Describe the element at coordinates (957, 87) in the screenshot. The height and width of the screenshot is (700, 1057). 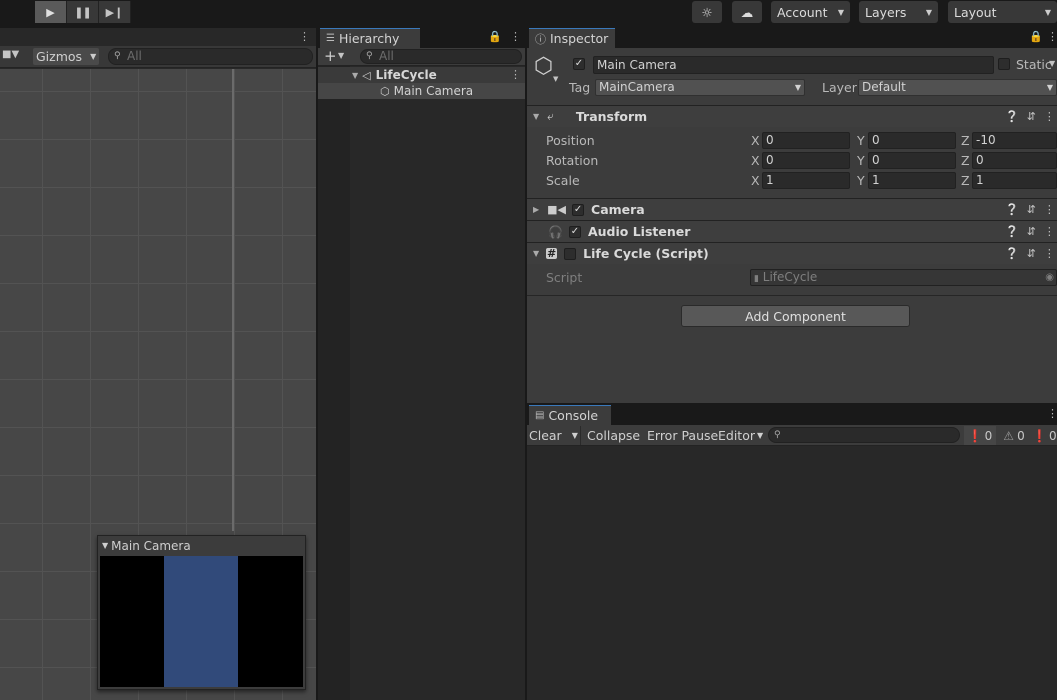
I see `layer-dropdown: Default ▼` at that location.